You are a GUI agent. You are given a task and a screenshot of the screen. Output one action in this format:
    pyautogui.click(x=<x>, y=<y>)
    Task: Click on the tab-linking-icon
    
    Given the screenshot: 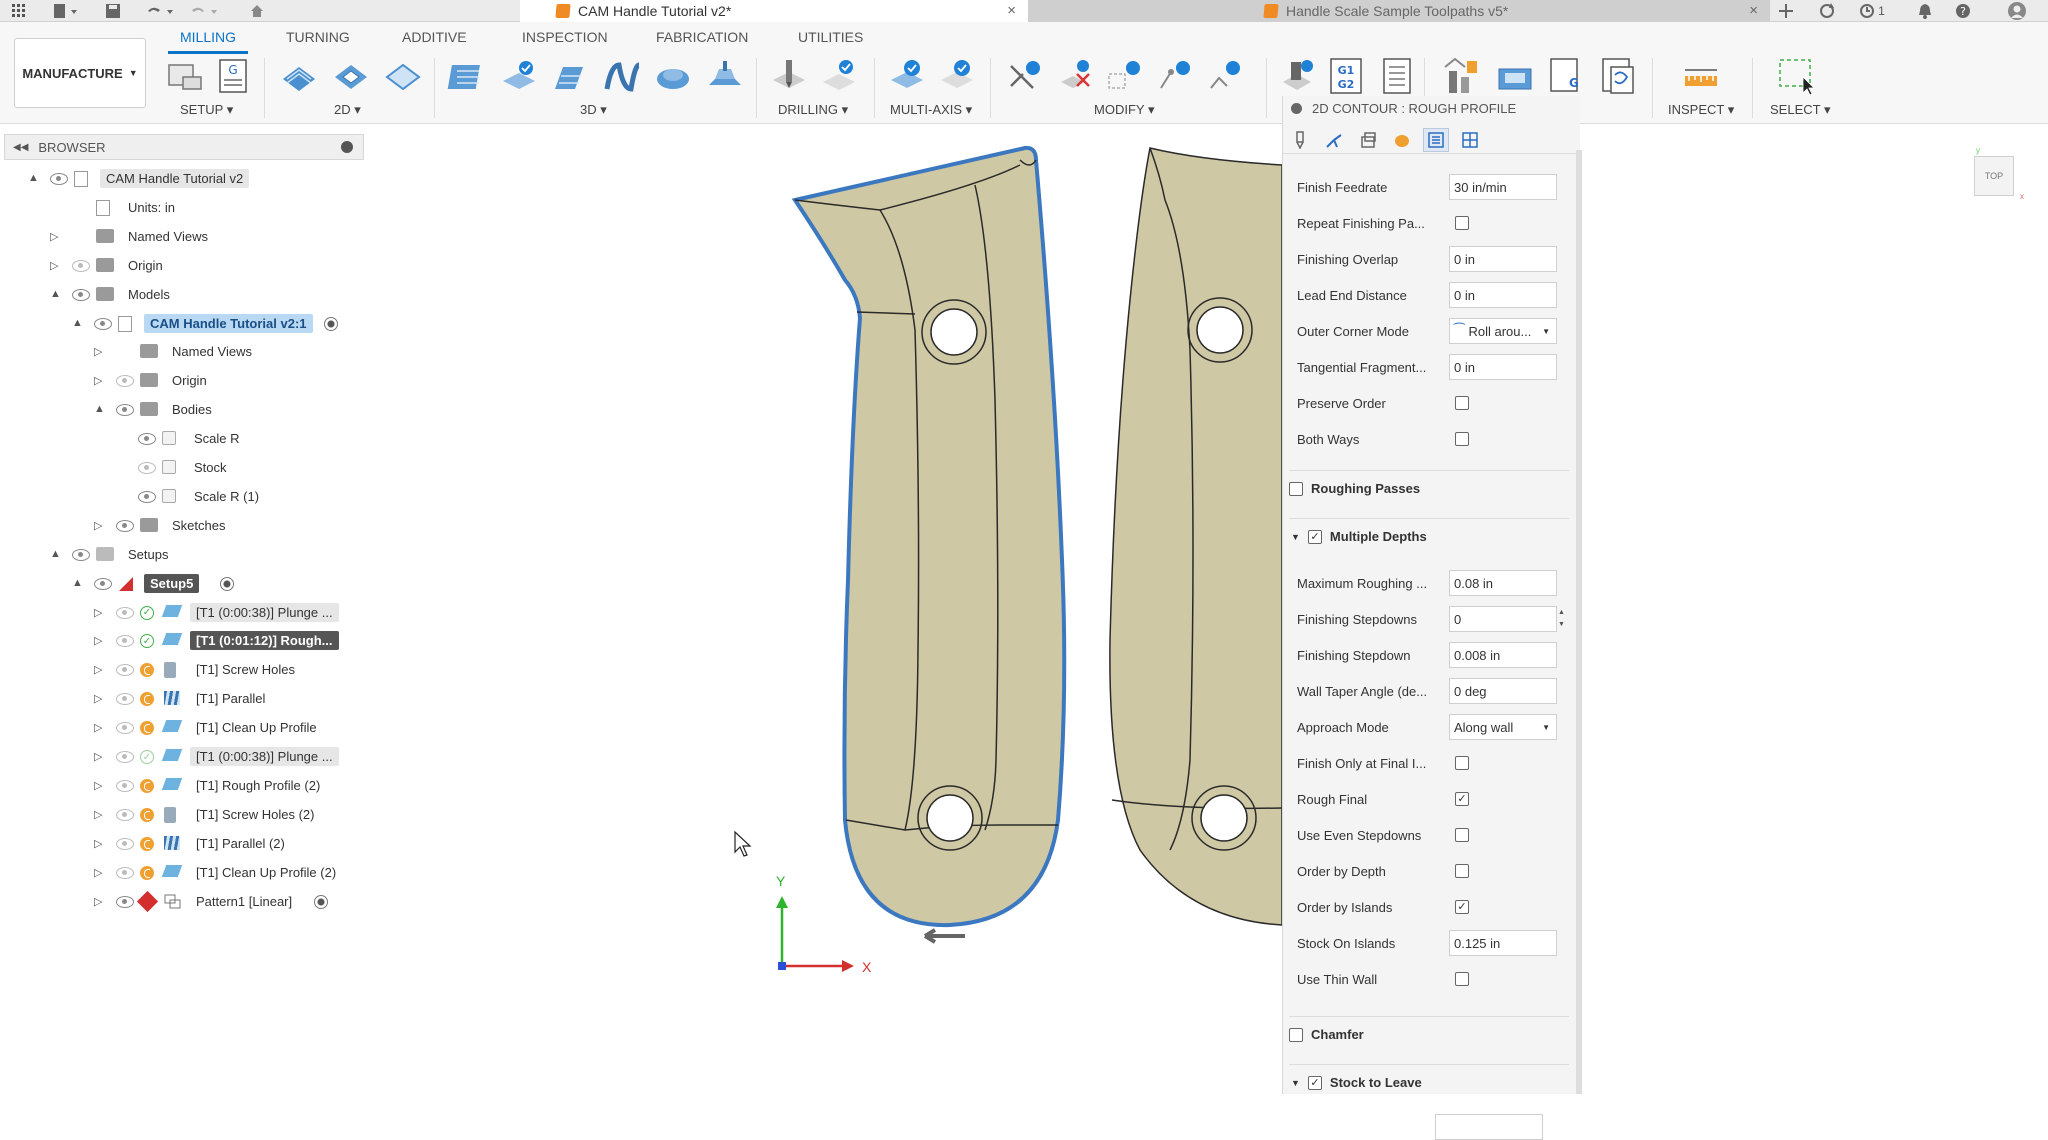 What is the action you would take?
    pyautogui.click(x=1436, y=140)
    